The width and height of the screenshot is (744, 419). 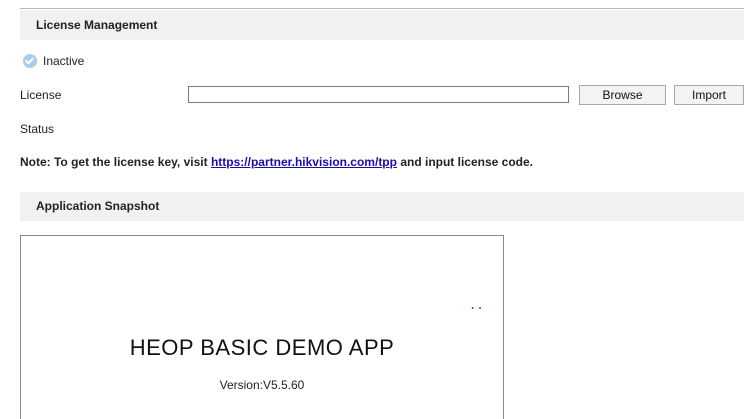 I want to click on snapshot-dots: .., so click(x=478, y=305).